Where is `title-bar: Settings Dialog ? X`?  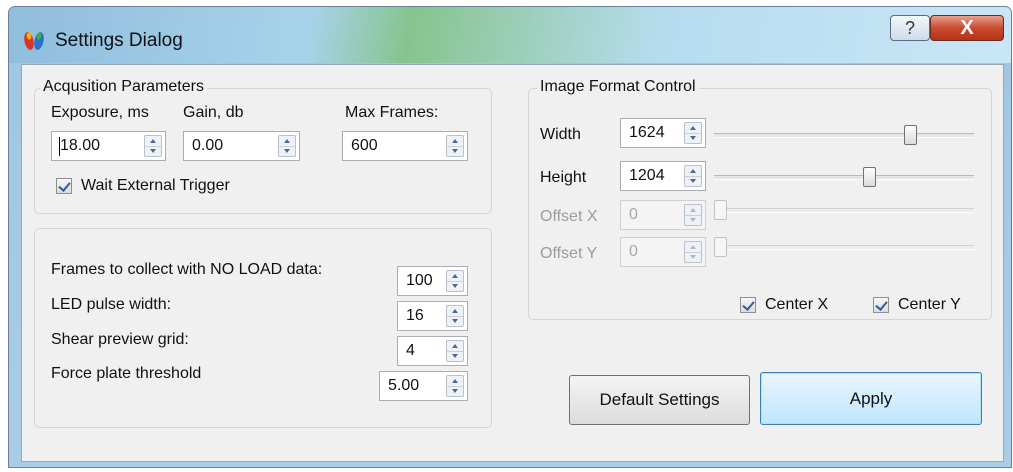 title-bar: Settings Dialog ? X is located at coordinates (510, 35).